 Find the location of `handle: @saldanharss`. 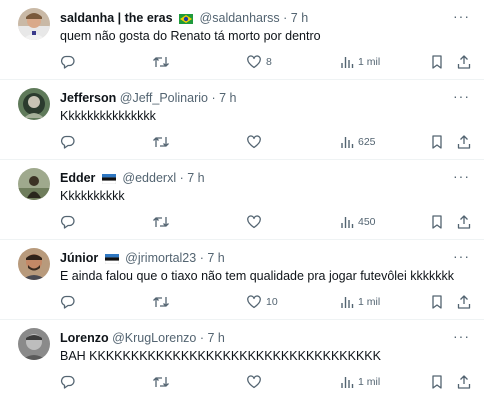

handle: @saldanharss is located at coordinates (240, 18).